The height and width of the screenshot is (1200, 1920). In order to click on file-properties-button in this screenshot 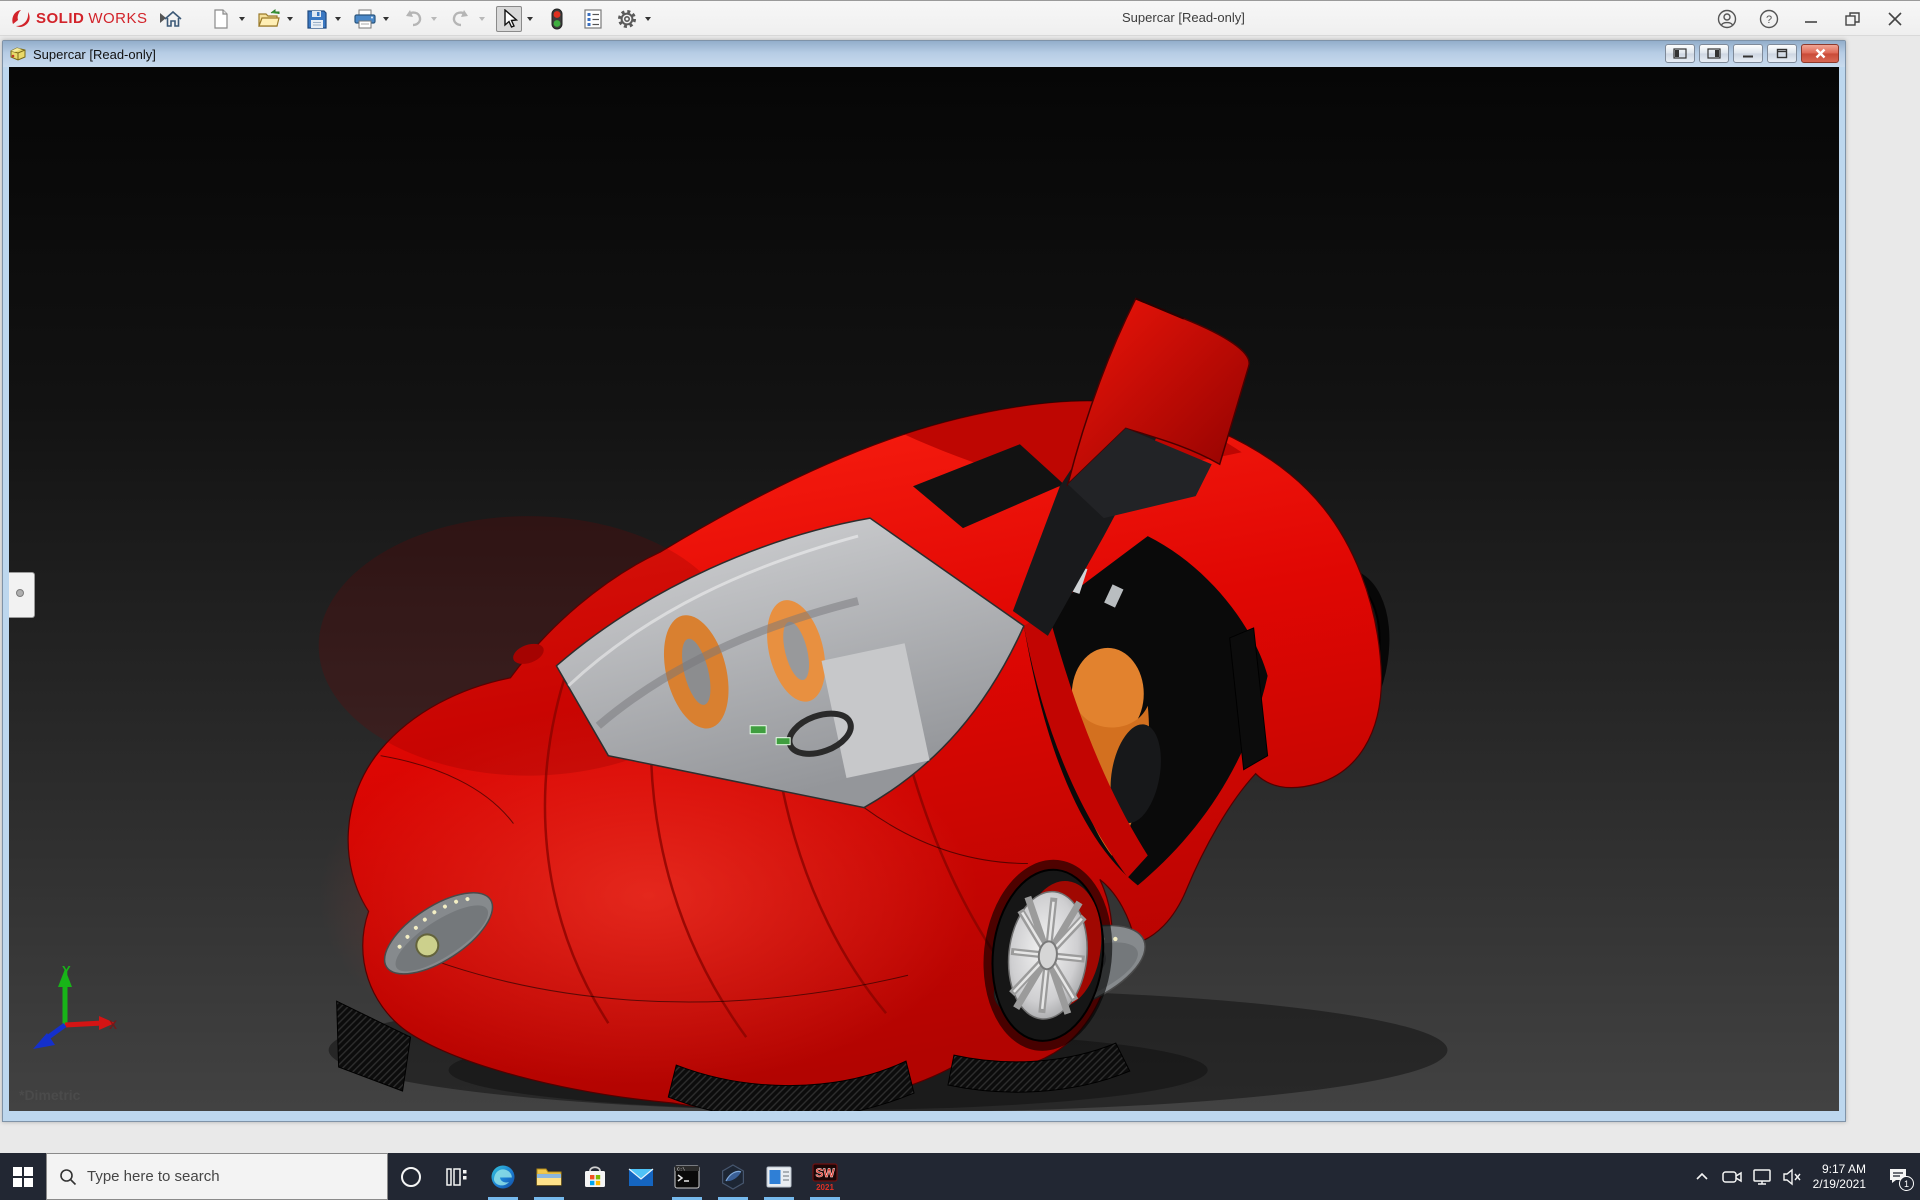, I will do `click(593, 19)`.